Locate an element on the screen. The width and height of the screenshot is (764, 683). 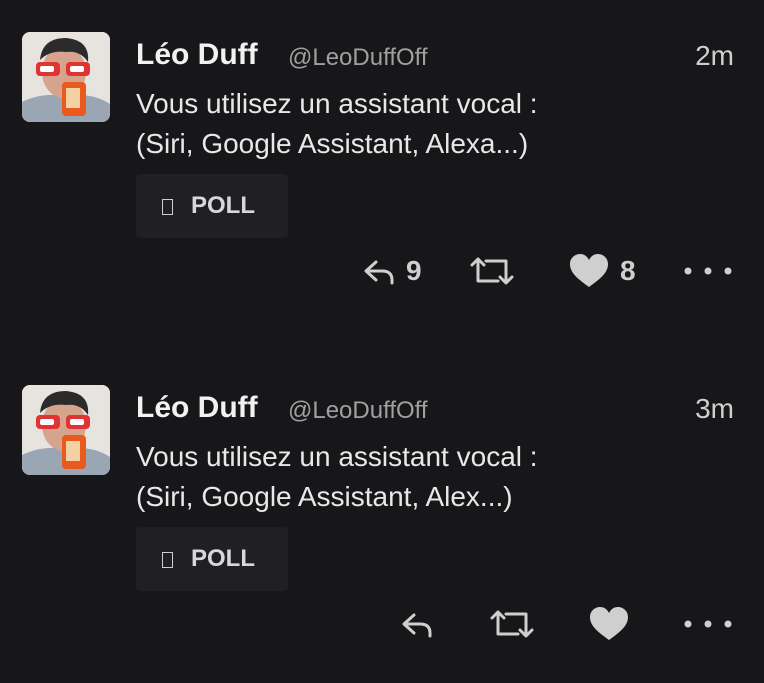
timestamp: 3m is located at coordinates (714, 409).